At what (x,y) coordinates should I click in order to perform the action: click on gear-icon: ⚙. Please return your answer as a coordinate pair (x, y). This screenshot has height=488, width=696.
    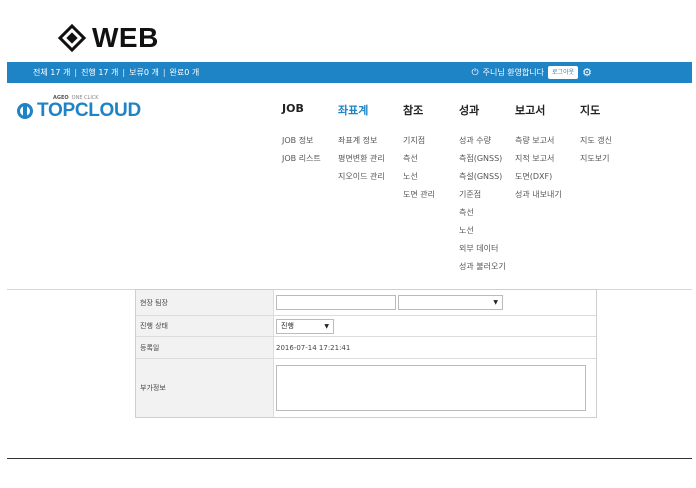
    Looking at the image, I should click on (587, 72).